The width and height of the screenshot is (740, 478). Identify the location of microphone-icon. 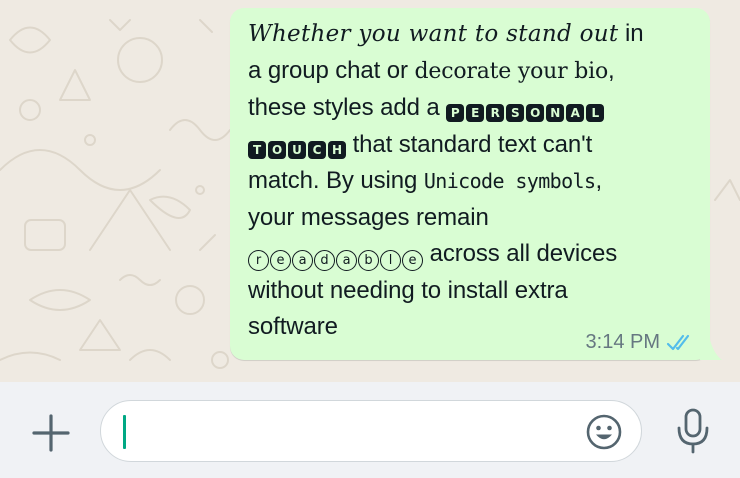
(693, 431).